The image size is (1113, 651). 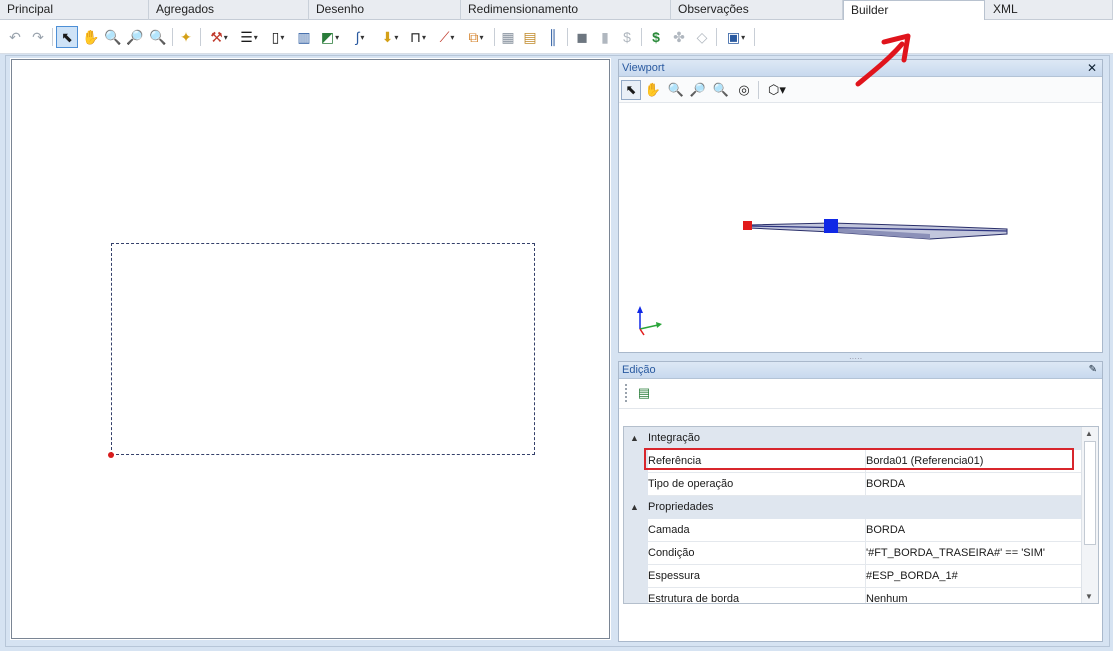 What do you see at coordinates (702, 37) in the screenshot?
I see `eraser-icon: ◇` at bounding box center [702, 37].